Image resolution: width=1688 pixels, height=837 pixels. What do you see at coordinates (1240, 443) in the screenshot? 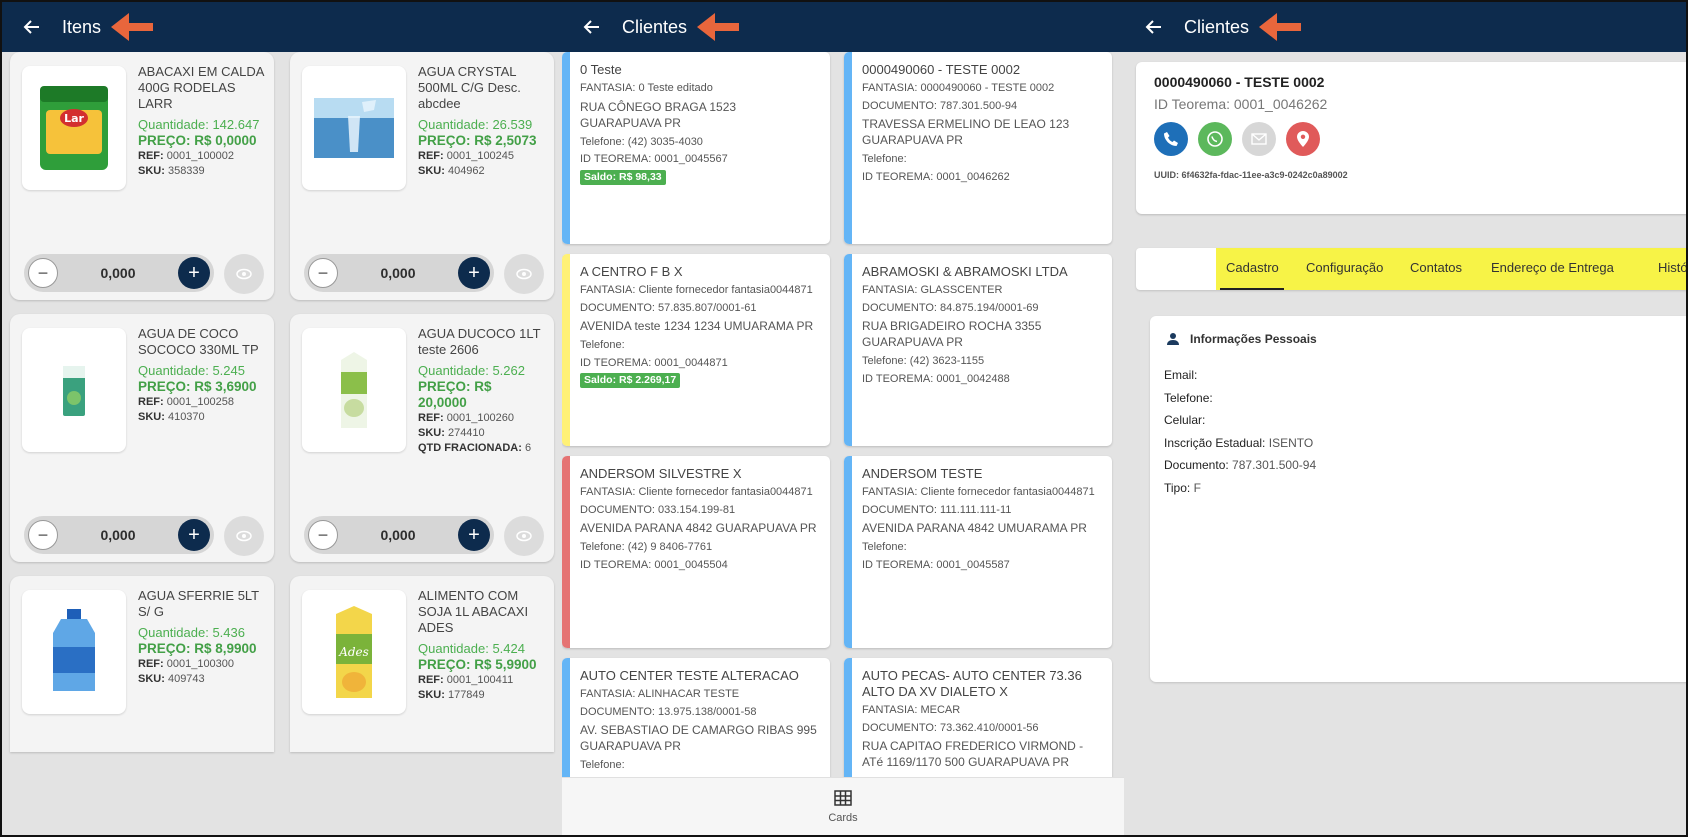
I see `field-inscricao-estadual: Inscrição Estadual: ISENTO` at bounding box center [1240, 443].